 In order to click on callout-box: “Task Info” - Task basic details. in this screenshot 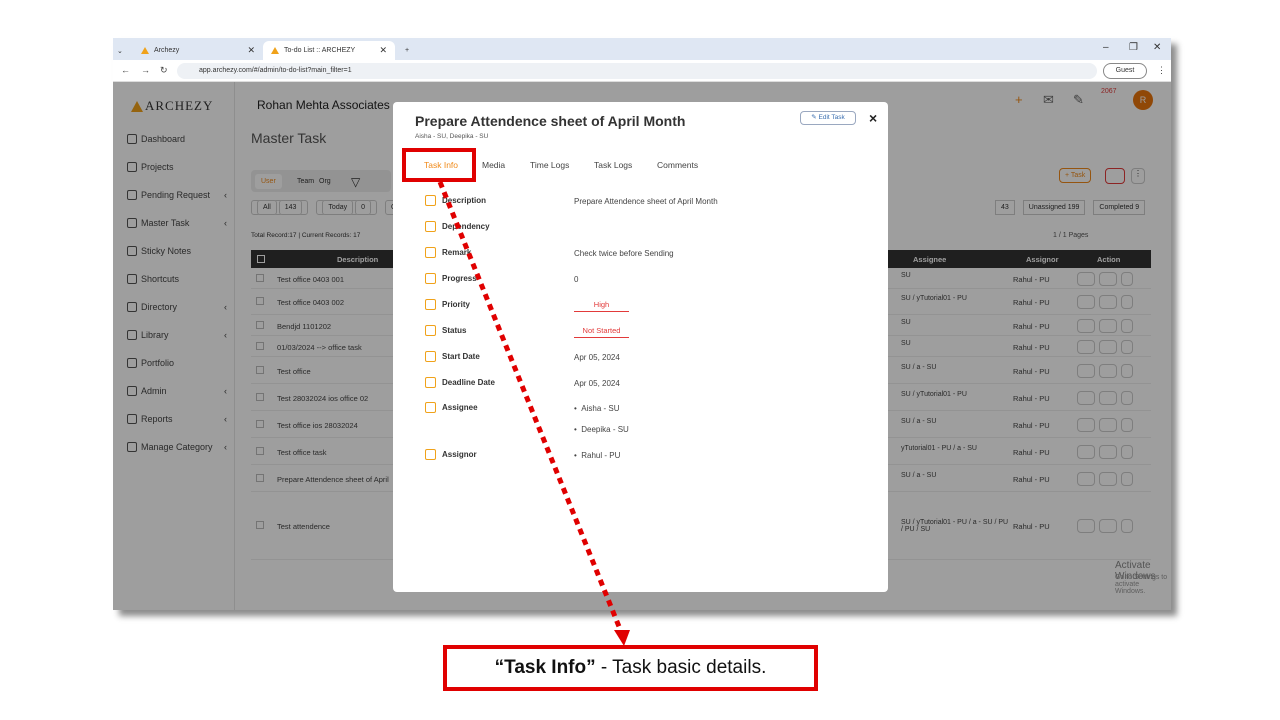, I will do `click(630, 668)`.